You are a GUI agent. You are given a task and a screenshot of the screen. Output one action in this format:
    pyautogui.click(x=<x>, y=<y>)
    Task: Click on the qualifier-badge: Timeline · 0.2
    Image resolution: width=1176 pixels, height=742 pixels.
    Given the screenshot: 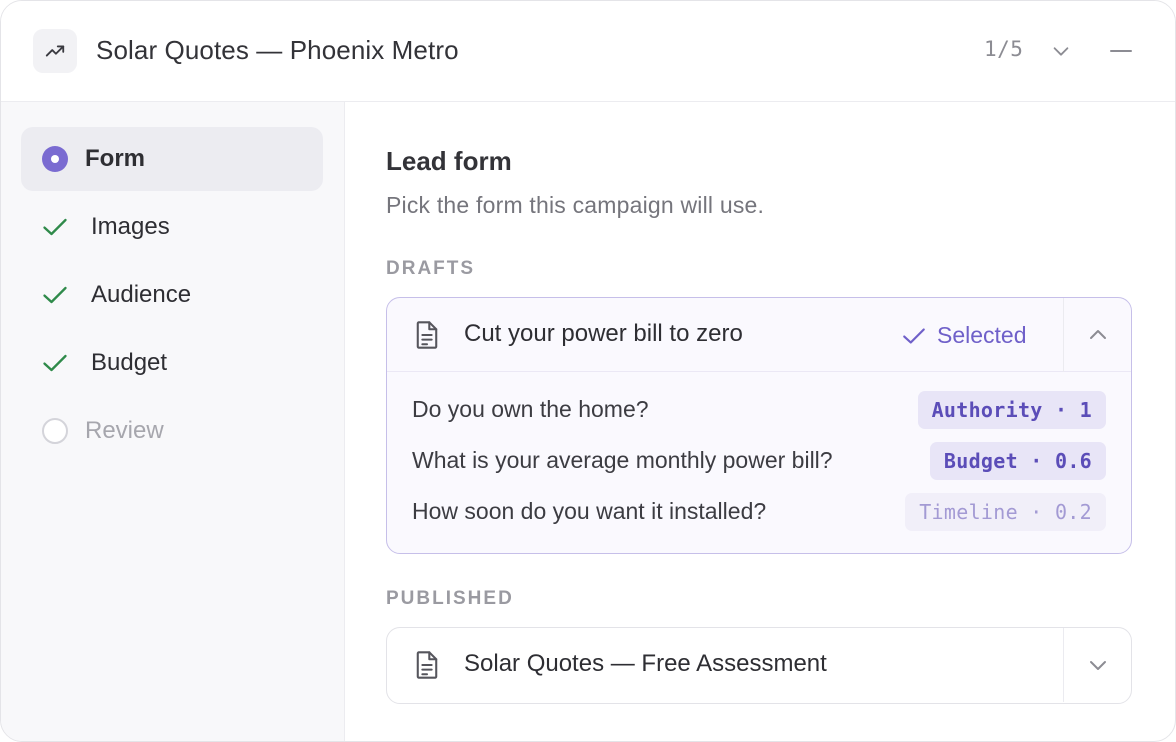 What is the action you would take?
    pyautogui.click(x=1005, y=512)
    